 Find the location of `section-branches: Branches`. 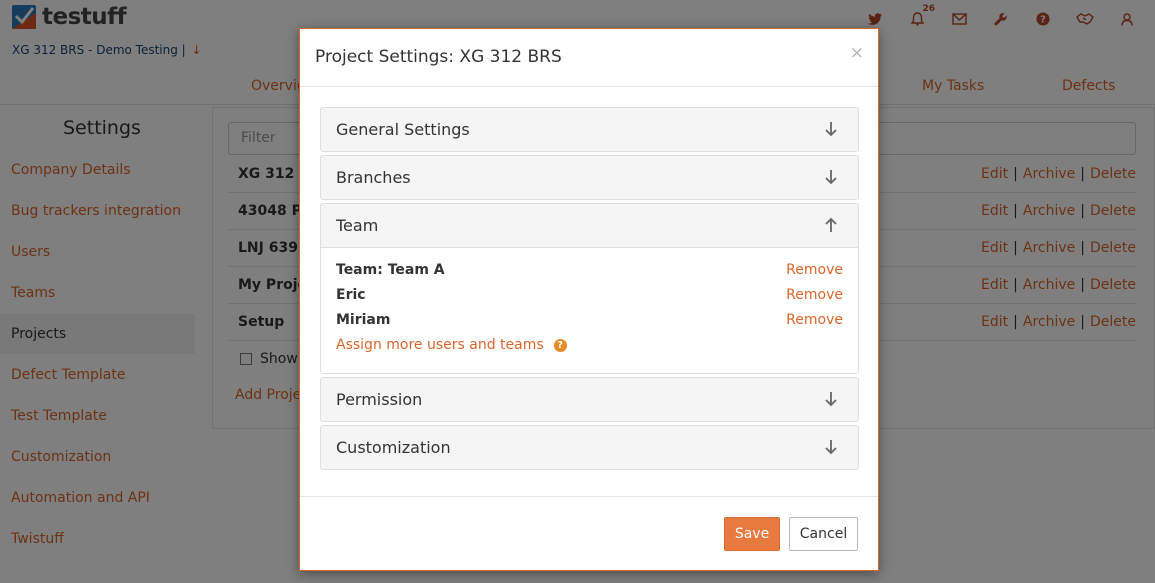

section-branches: Branches is located at coordinates (589, 177).